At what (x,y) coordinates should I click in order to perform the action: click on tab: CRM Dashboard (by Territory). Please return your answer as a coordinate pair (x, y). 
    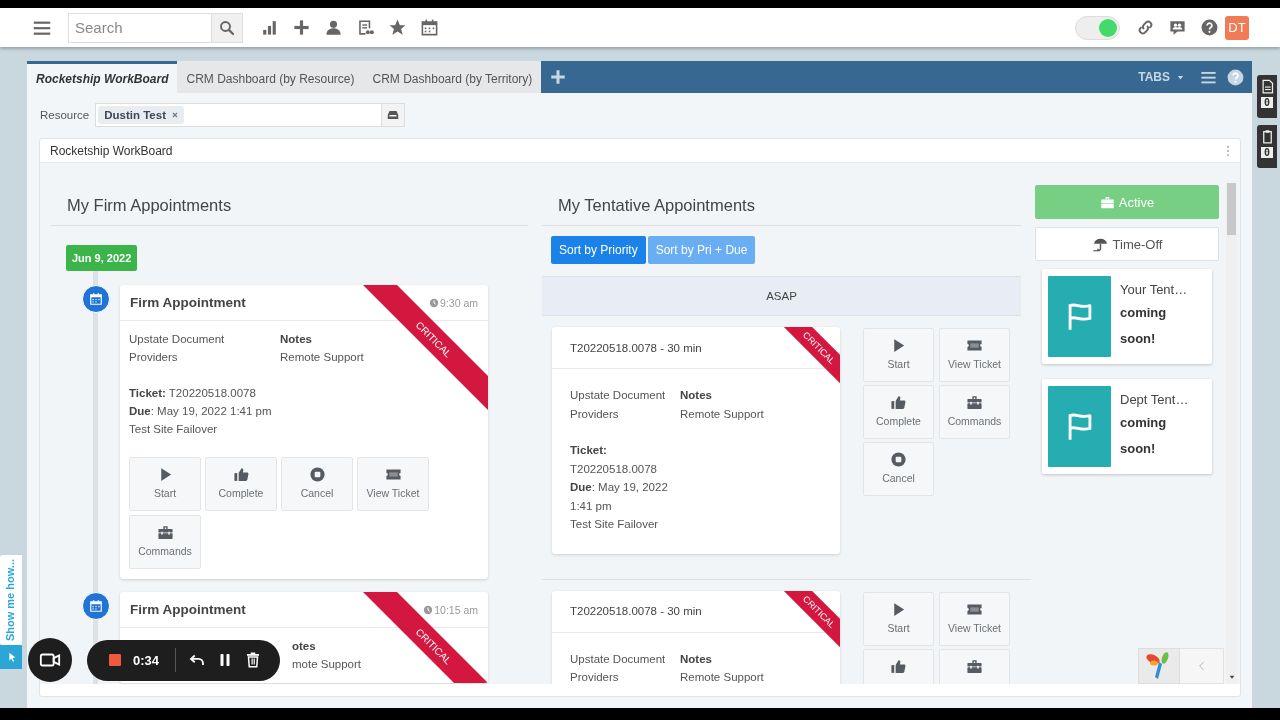
    Looking at the image, I should click on (452, 77).